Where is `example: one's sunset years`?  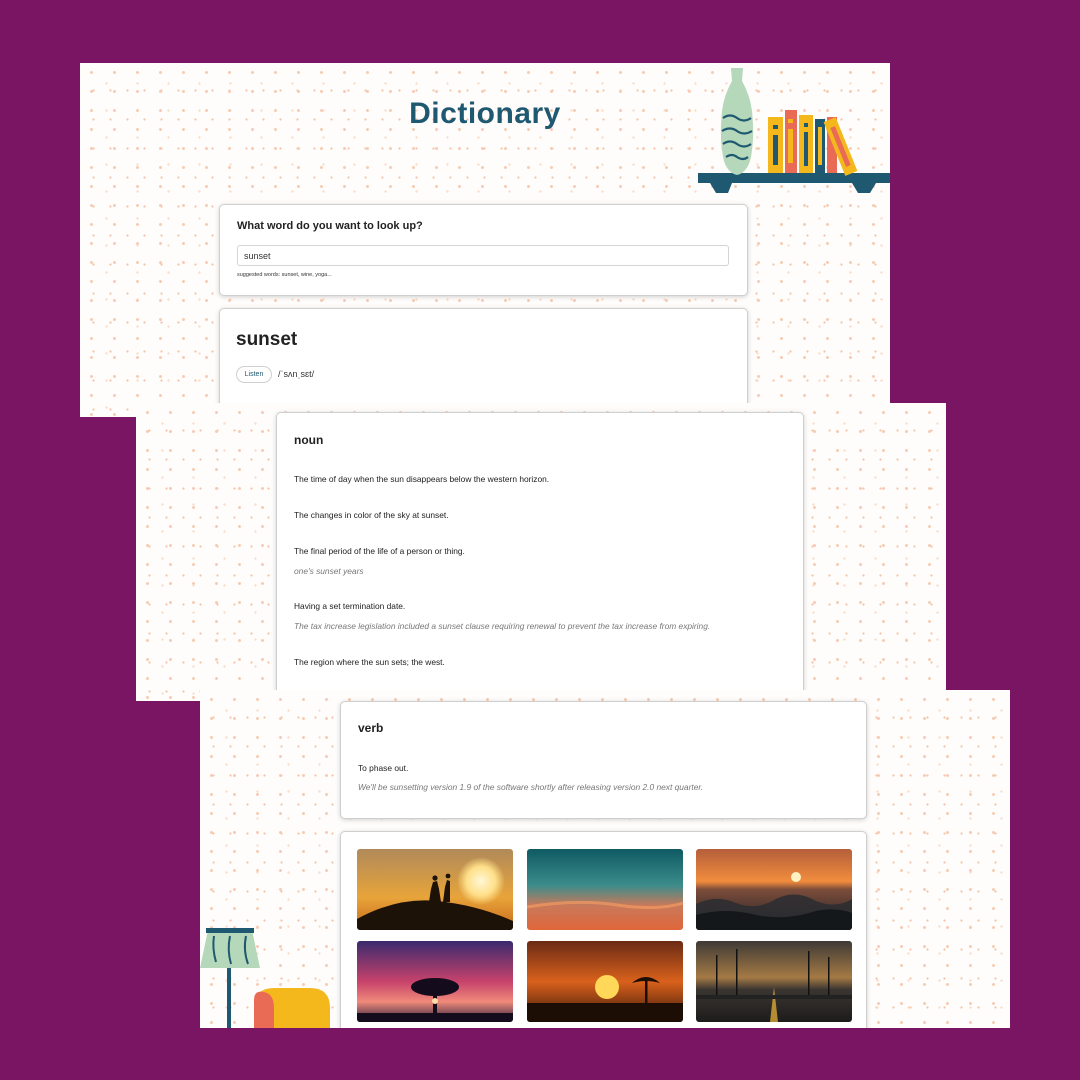 example: one's sunset years is located at coordinates (329, 571).